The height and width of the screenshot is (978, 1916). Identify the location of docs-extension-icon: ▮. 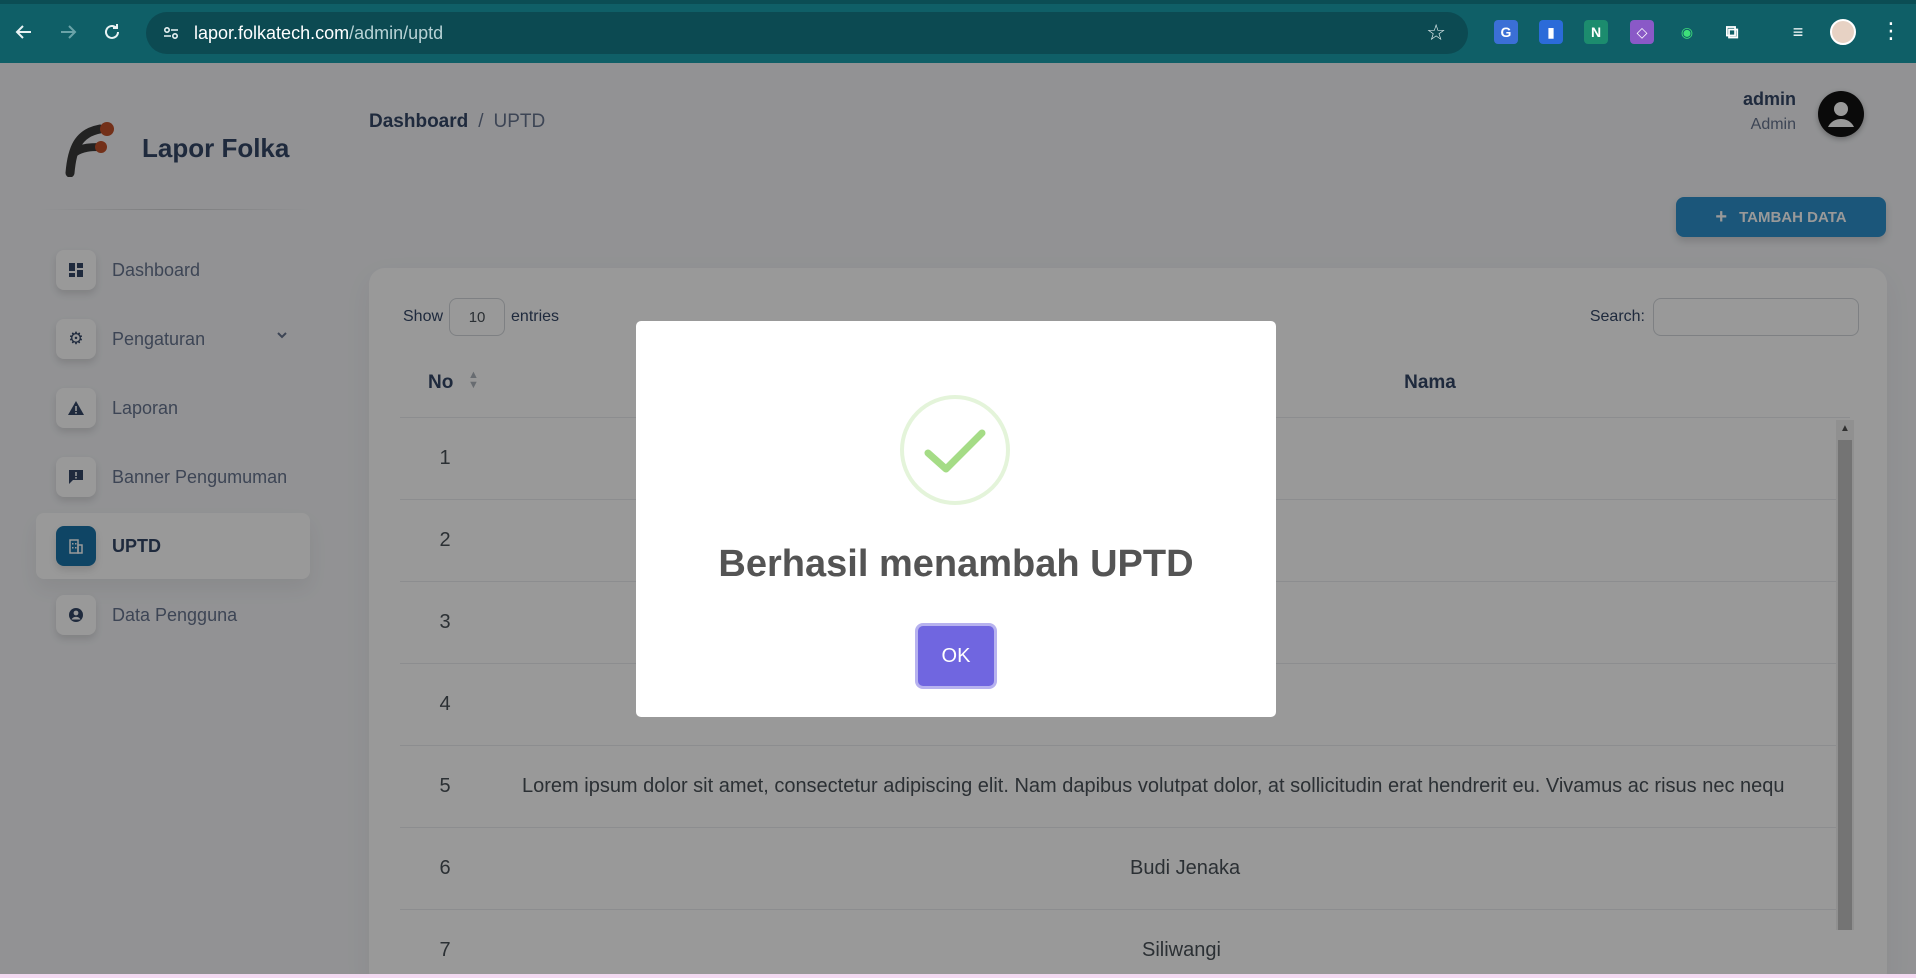
(1551, 32).